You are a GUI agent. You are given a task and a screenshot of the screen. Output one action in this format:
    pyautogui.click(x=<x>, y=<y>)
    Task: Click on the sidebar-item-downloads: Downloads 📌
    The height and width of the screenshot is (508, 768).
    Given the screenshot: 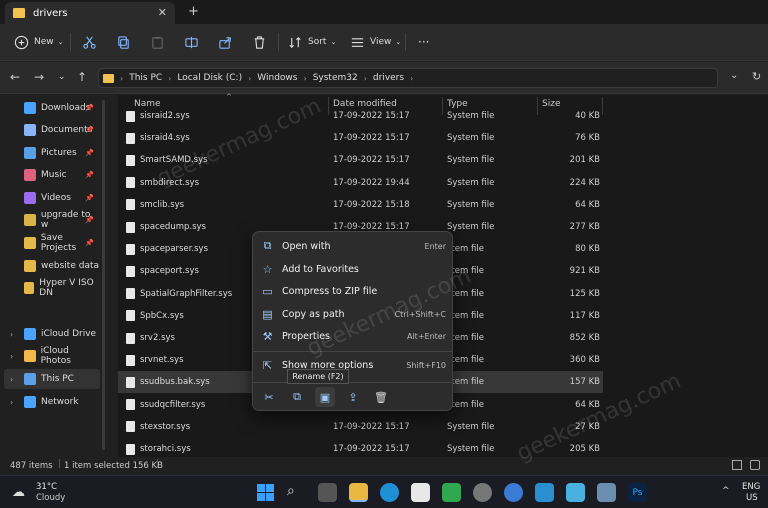 What is the action you would take?
    pyautogui.click(x=52, y=108)
    